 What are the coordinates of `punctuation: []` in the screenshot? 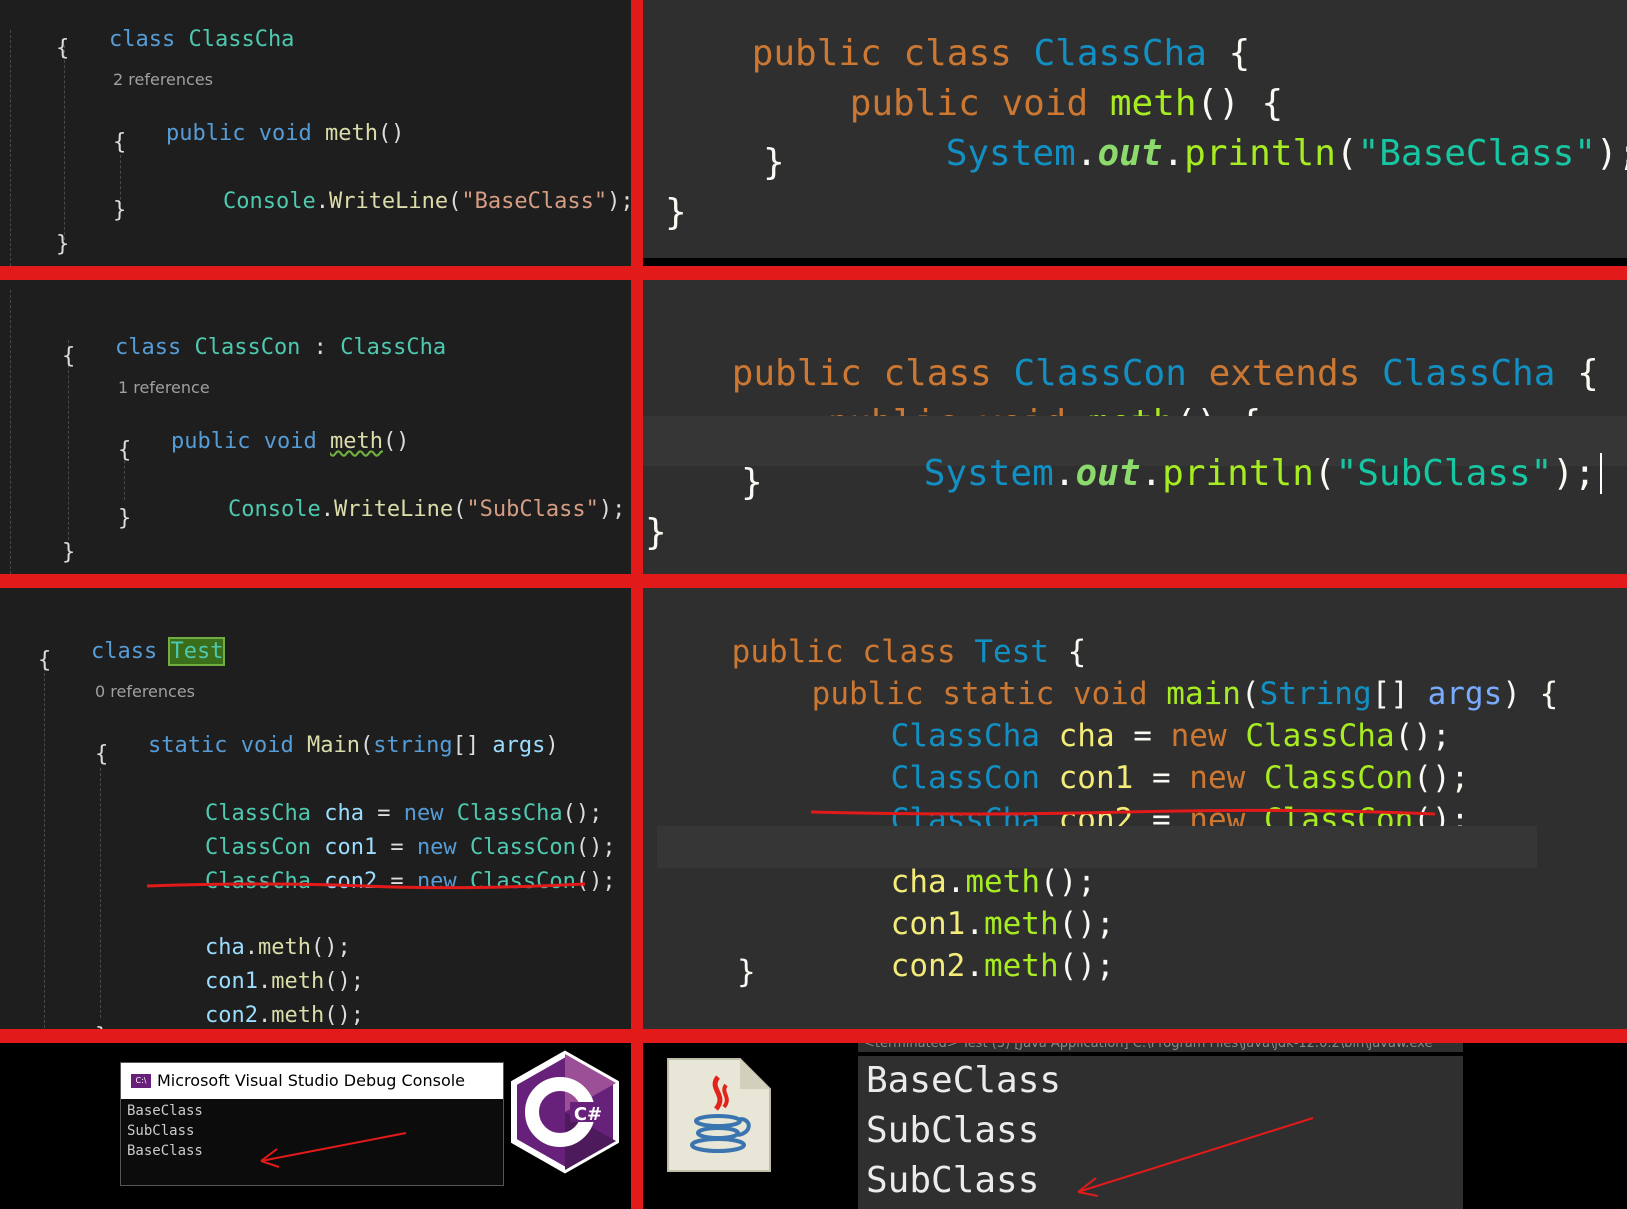 It's located at (472, 745).